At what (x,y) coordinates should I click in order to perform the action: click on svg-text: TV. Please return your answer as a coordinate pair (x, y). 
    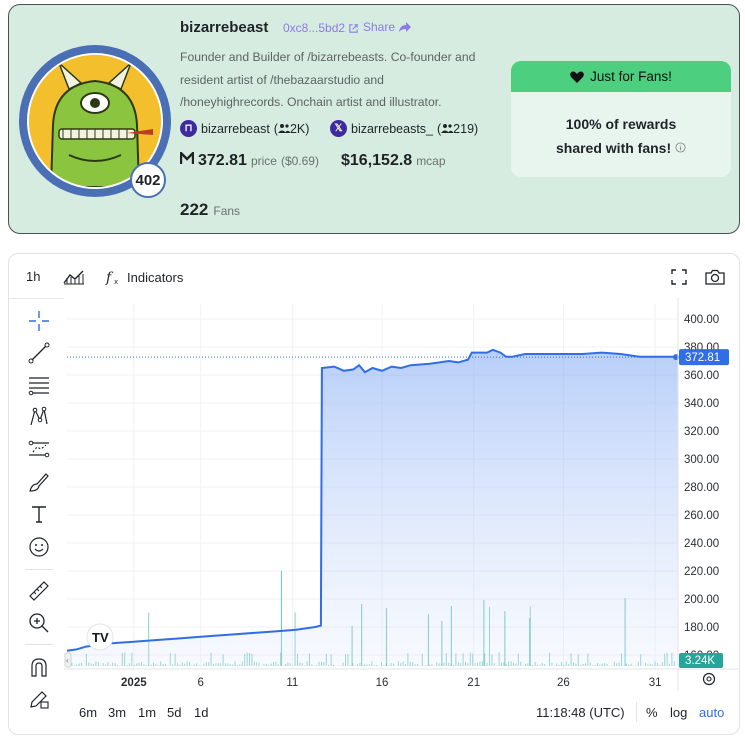
    Looking at the image, I should click on (100, 637).